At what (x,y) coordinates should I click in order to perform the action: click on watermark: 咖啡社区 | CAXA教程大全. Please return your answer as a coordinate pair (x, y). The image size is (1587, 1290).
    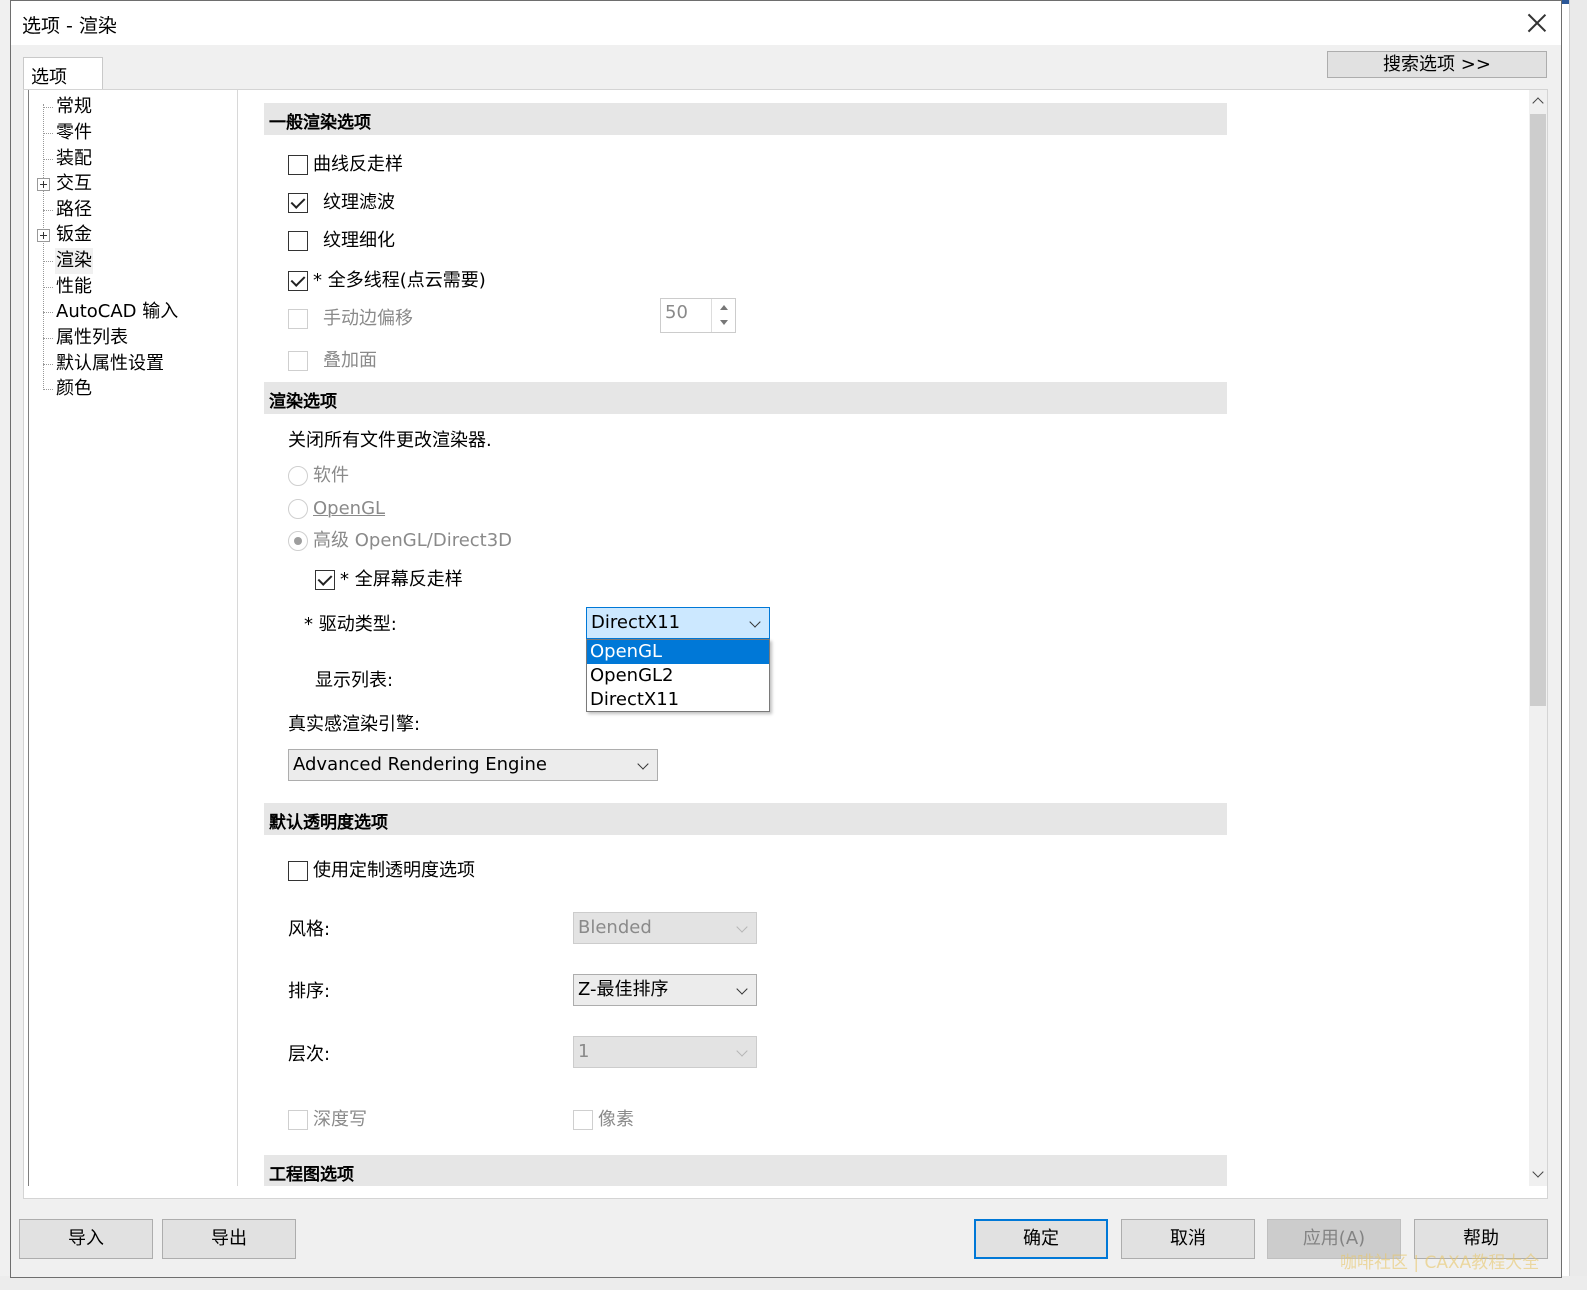
    Looking at the image, I should click on (1440, 1263).